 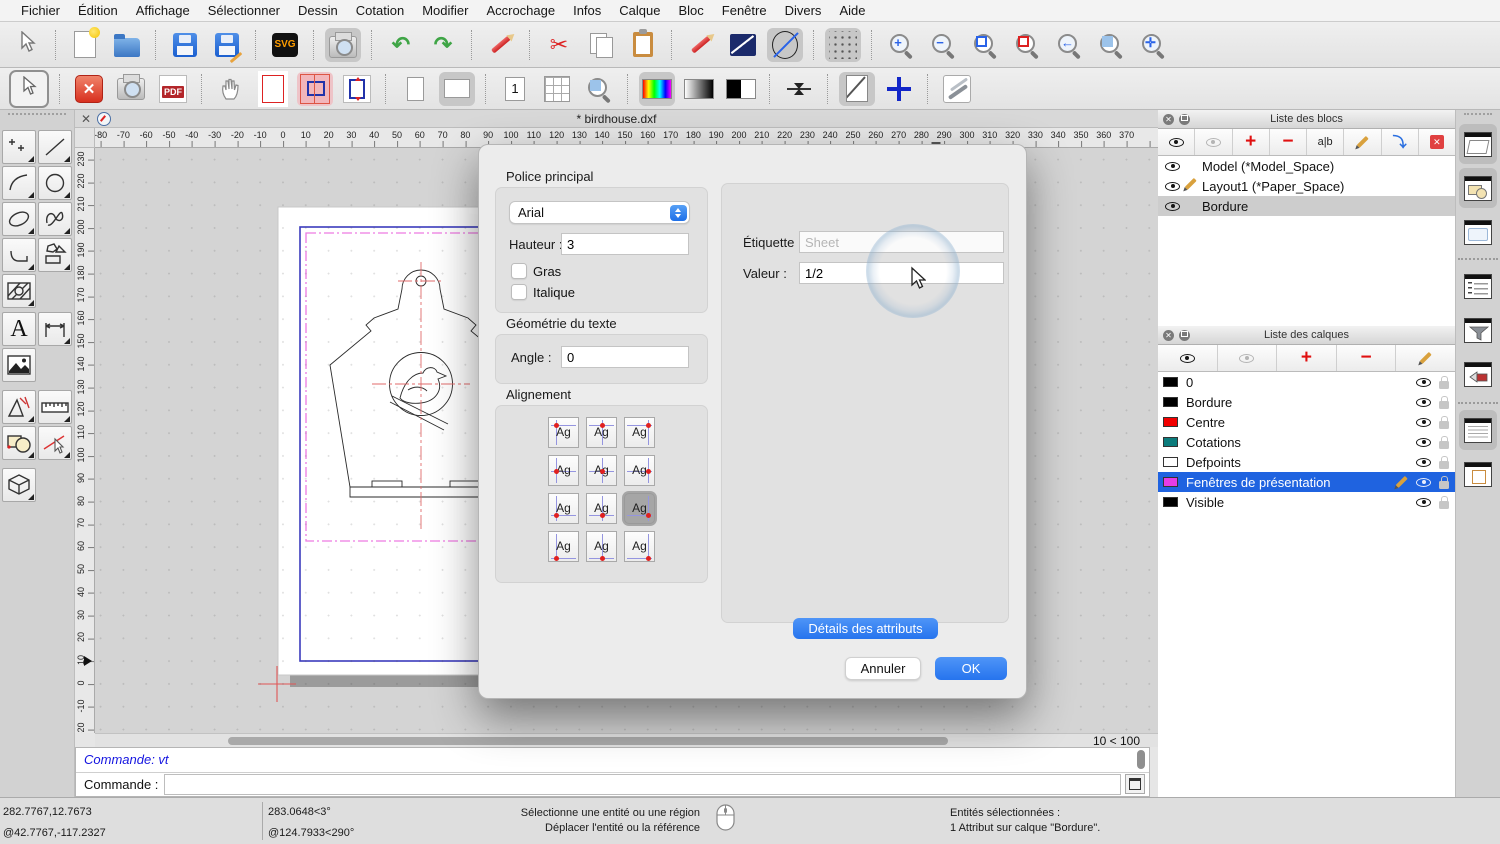 What do you see at coordinates (1141, 759) in the screenshot?
I see `history-scrollbar` at bounding box center [1141, 759].